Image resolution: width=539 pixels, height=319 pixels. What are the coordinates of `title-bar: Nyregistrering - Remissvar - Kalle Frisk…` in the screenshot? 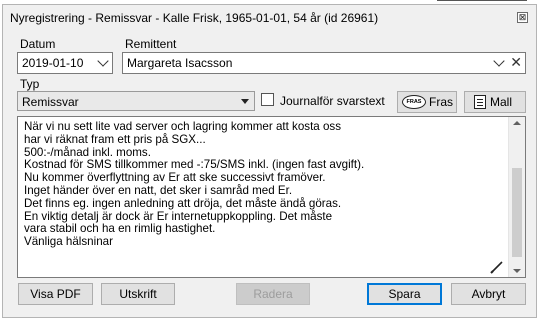 It's located at (269, 17).